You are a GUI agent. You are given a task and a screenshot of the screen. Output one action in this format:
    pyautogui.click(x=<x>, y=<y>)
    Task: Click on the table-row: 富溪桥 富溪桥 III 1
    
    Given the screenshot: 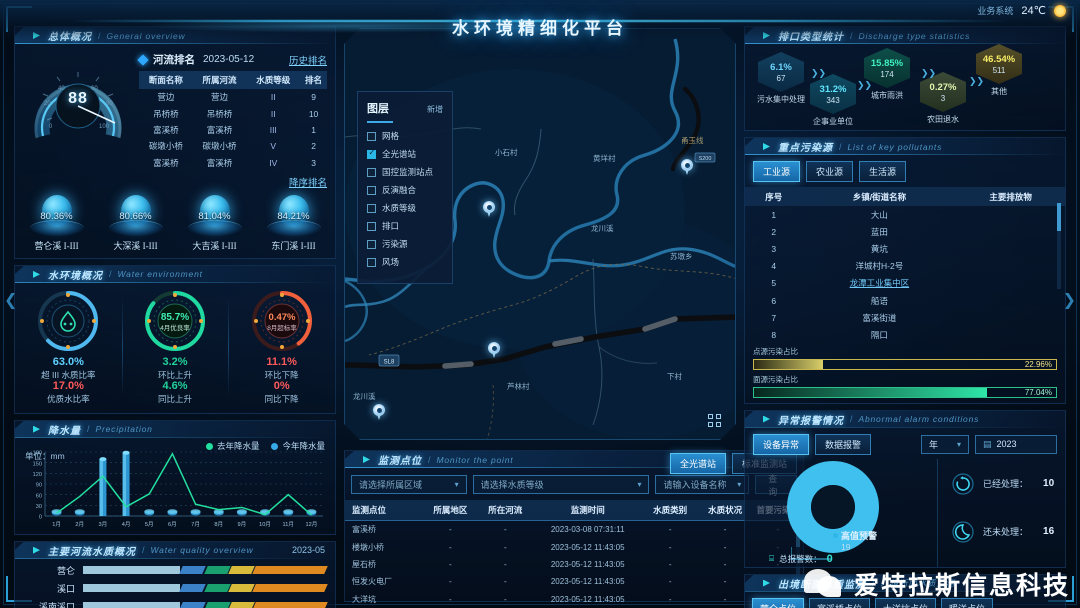 What is the action you would take?
    pyautogui.click(x=233, y=130)
    